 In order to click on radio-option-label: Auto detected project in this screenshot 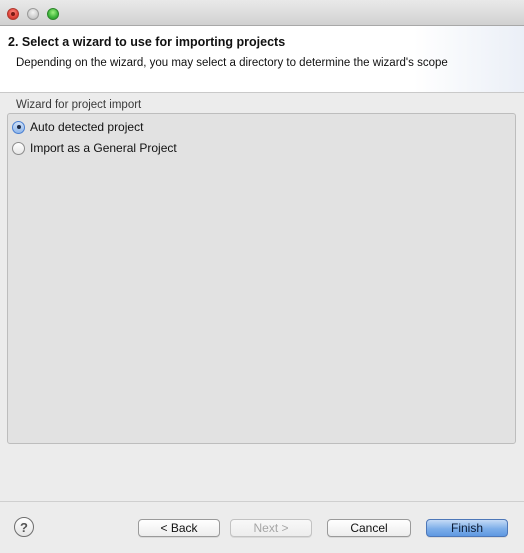, I will do `click(87, 127)`.